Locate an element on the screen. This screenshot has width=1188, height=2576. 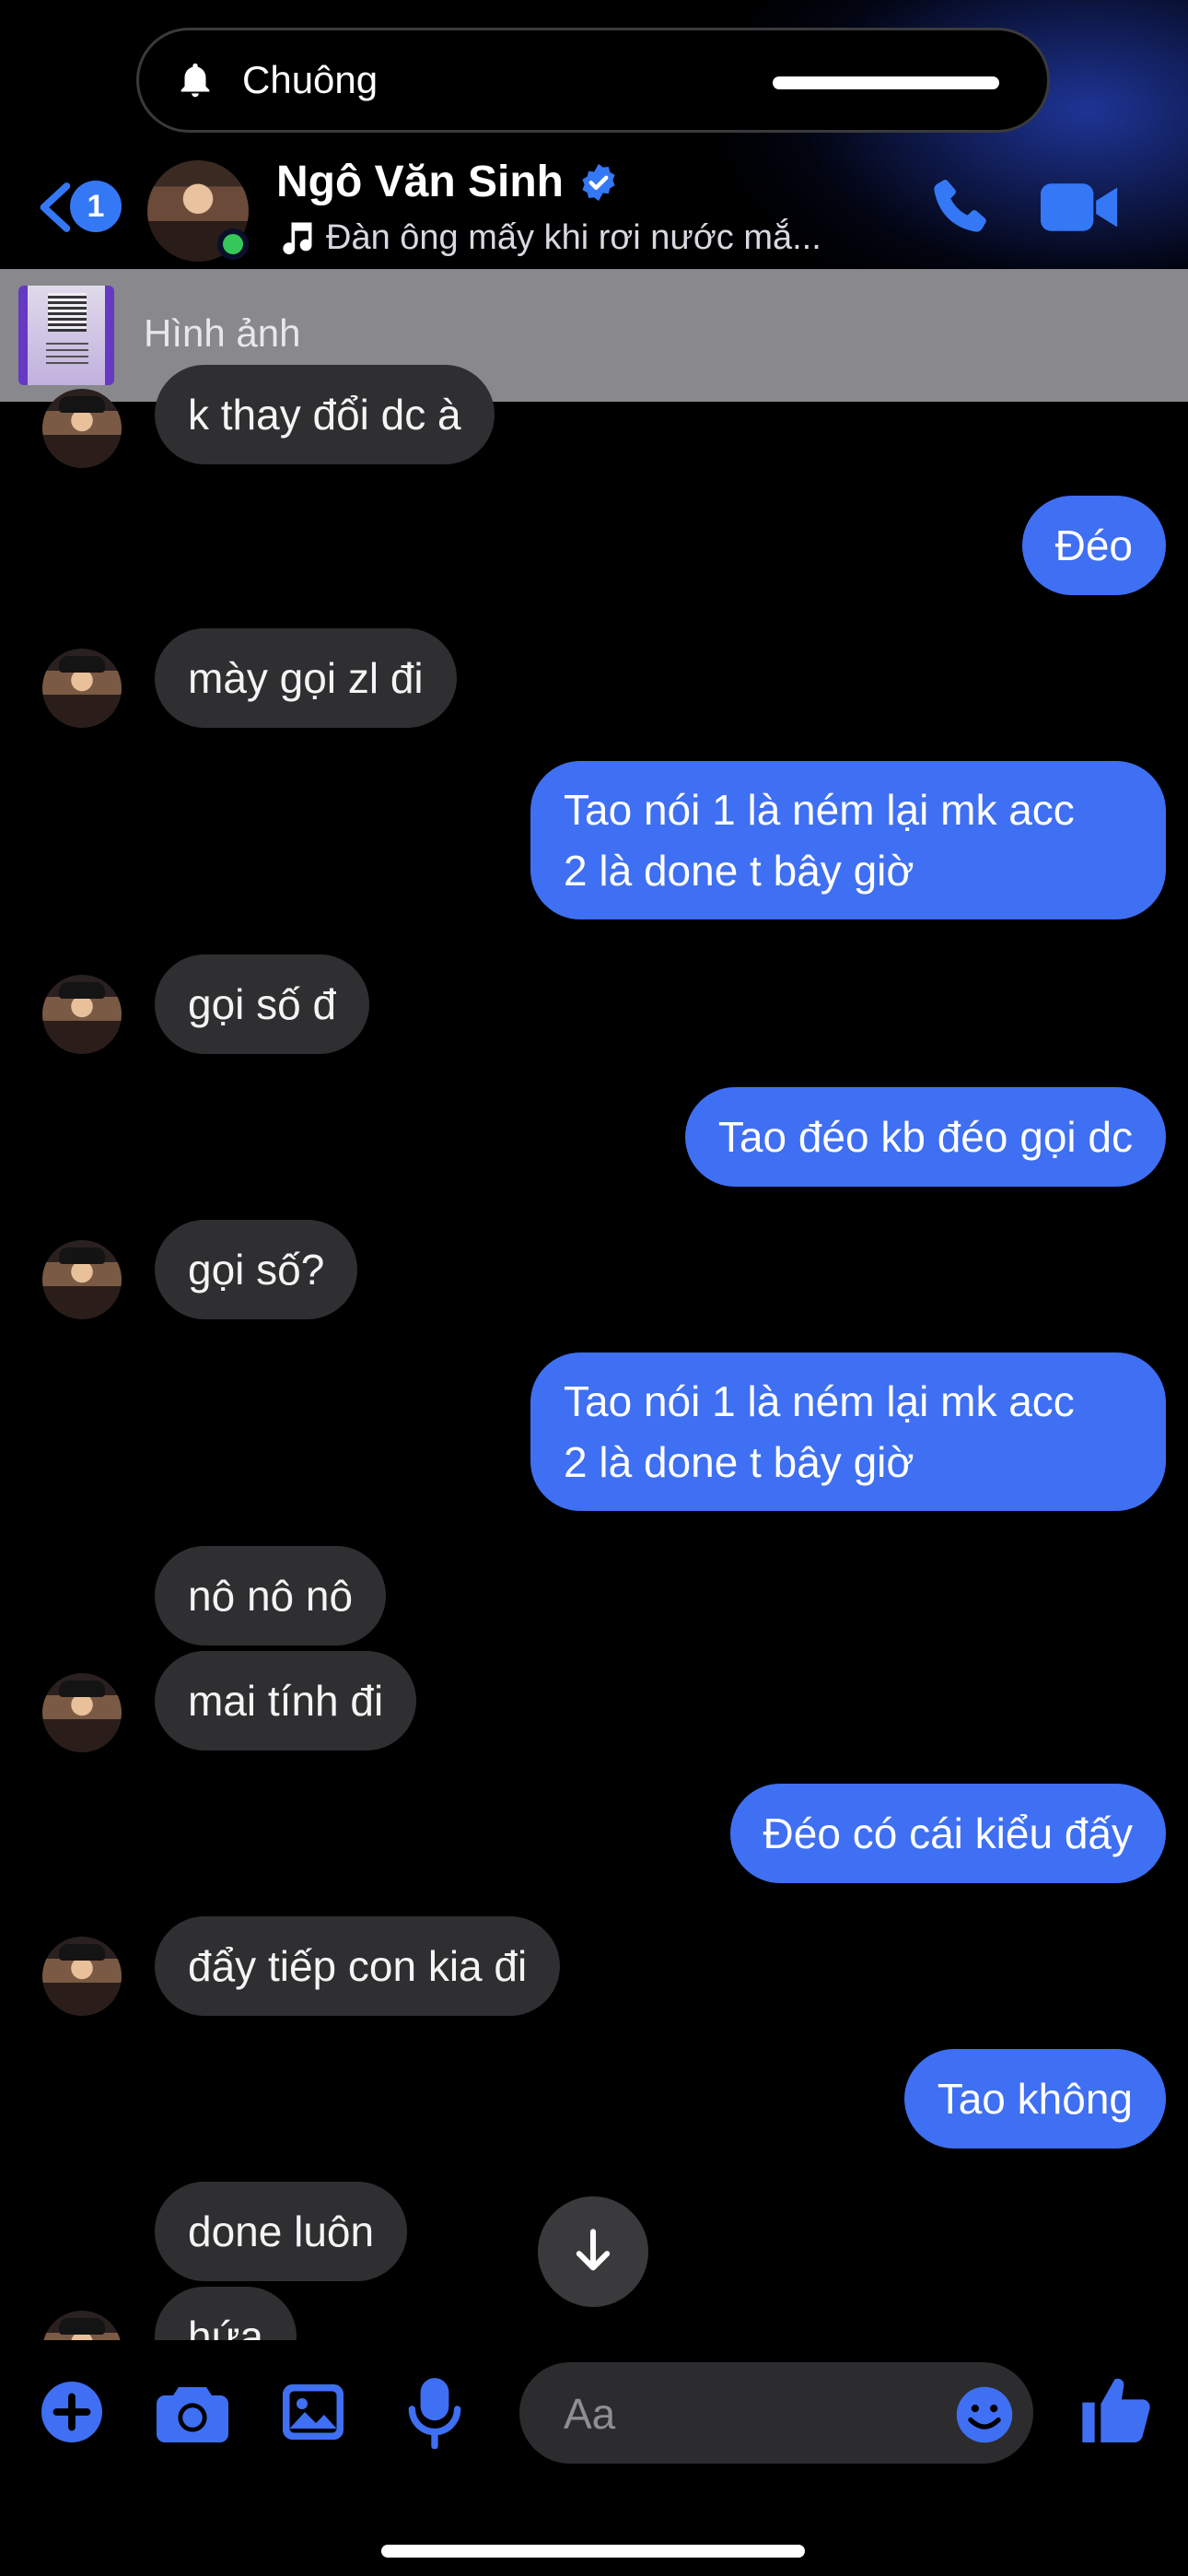
verified-badge-icon is located at coordinates (598, 182).